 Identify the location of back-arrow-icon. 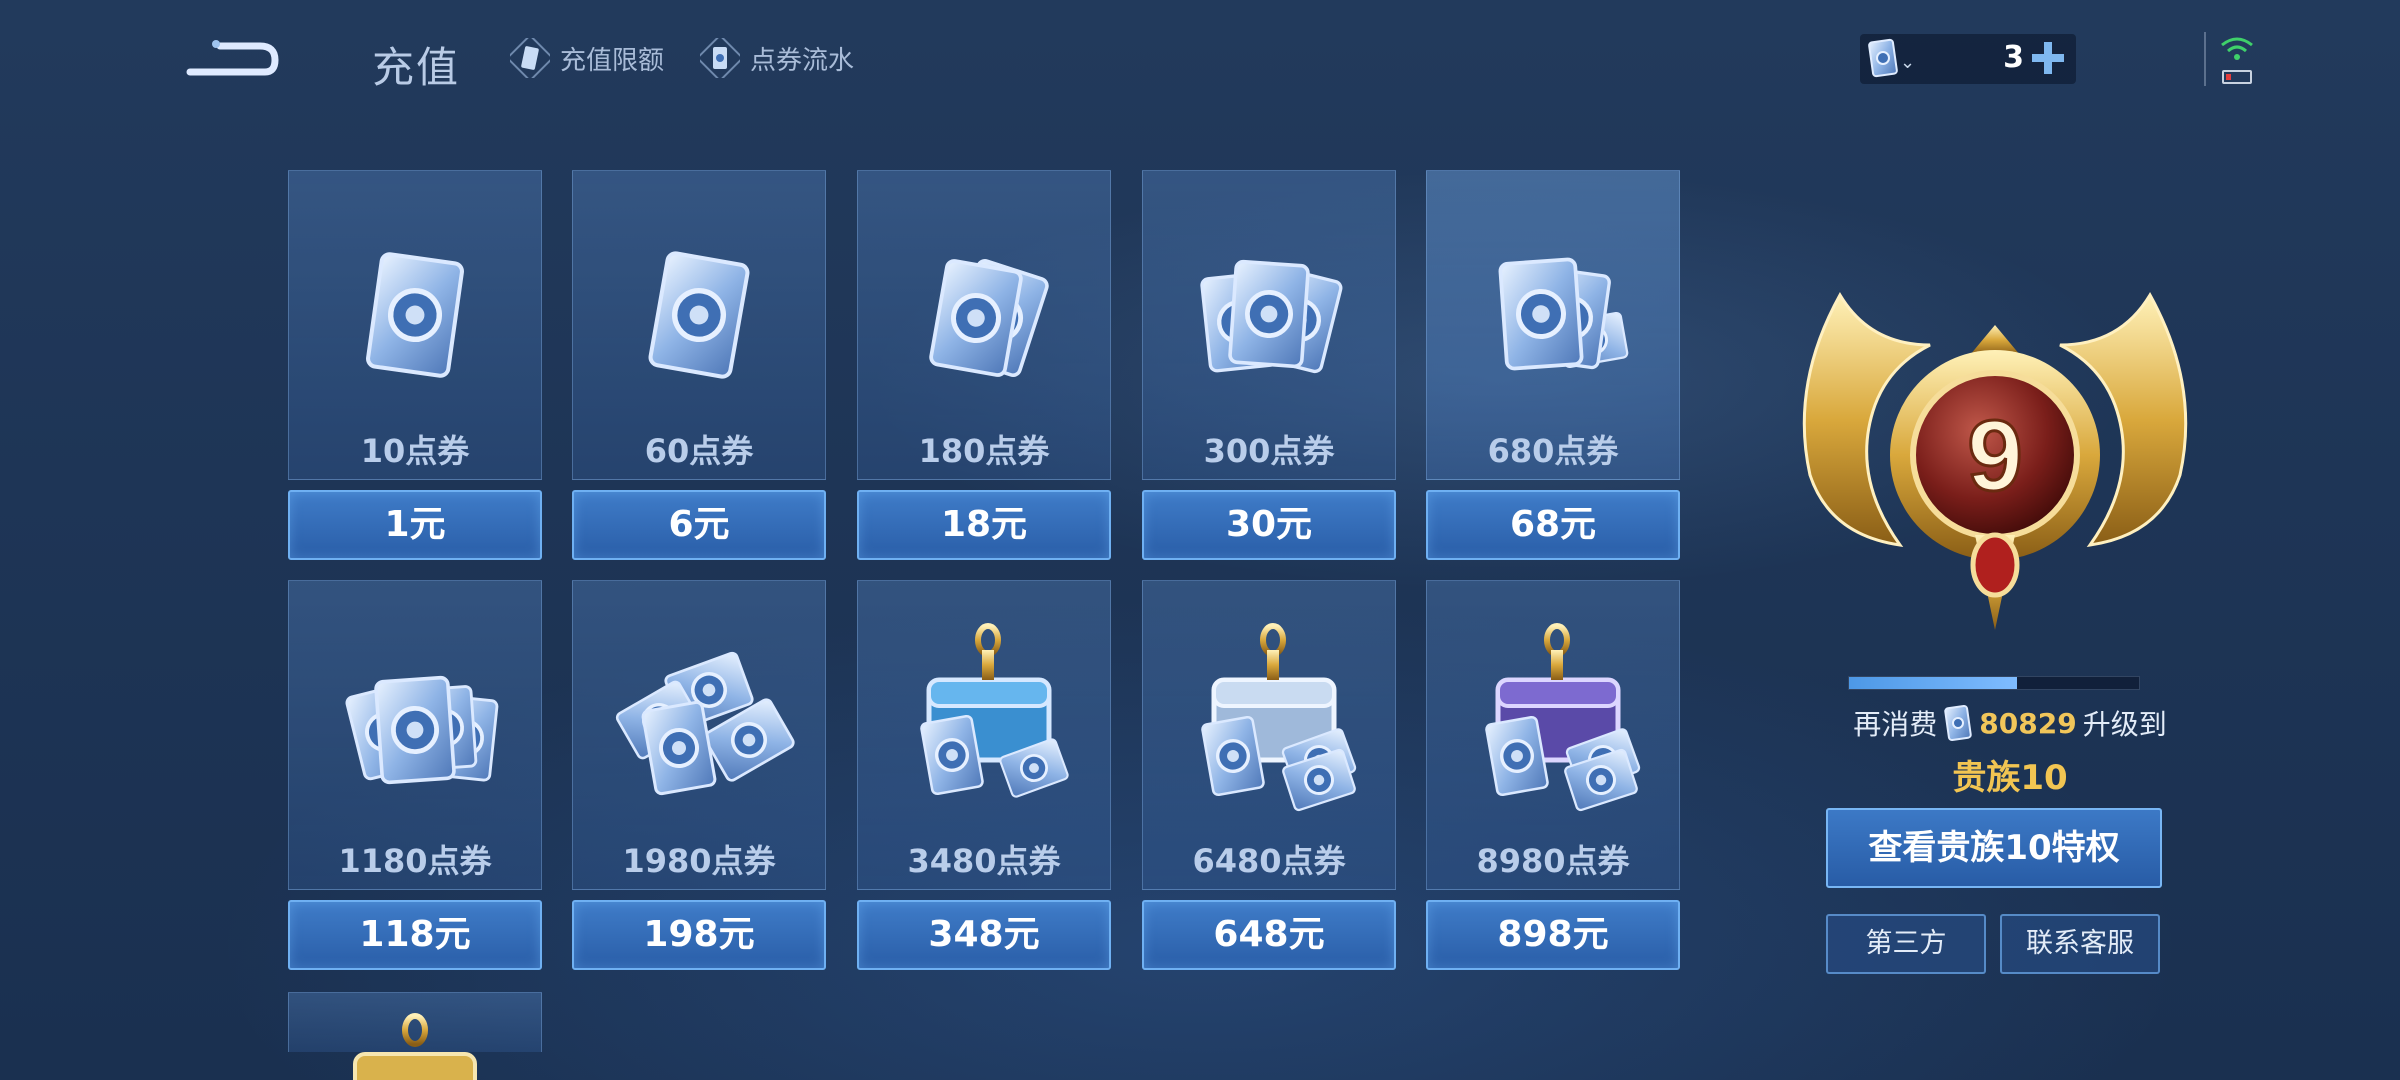
(232, 58).